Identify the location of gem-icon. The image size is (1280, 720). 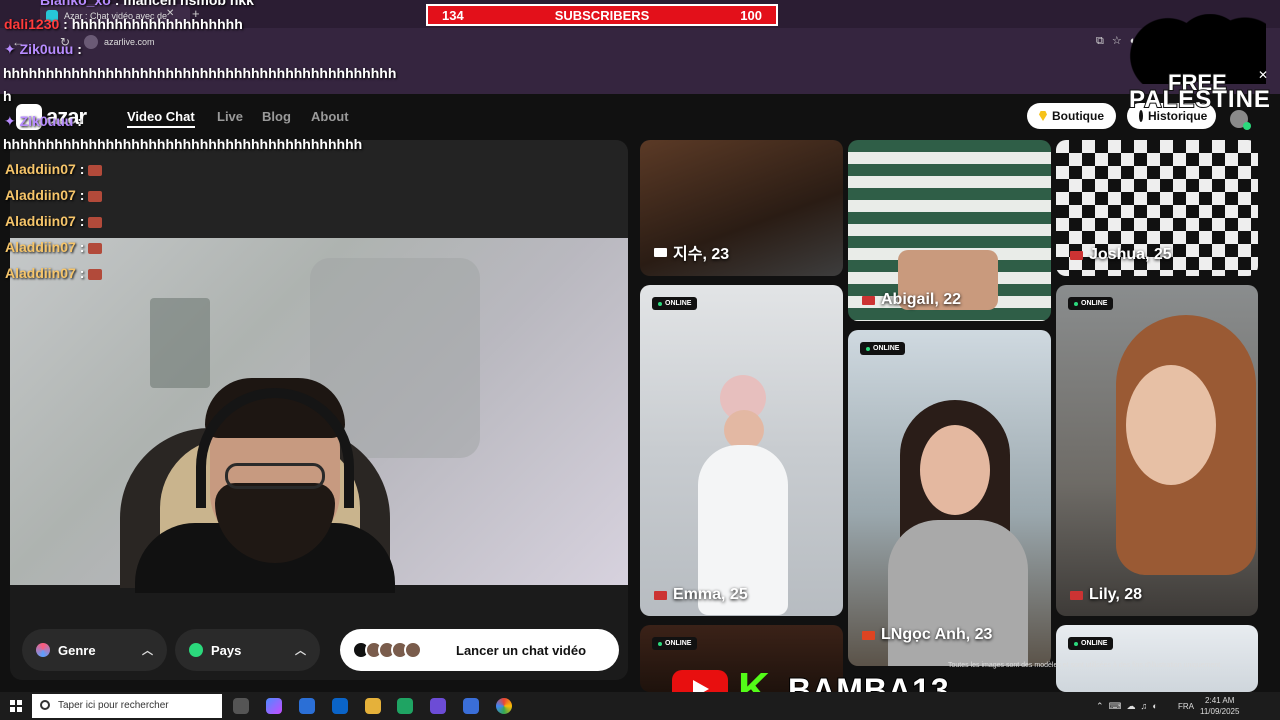
(1043, 116).